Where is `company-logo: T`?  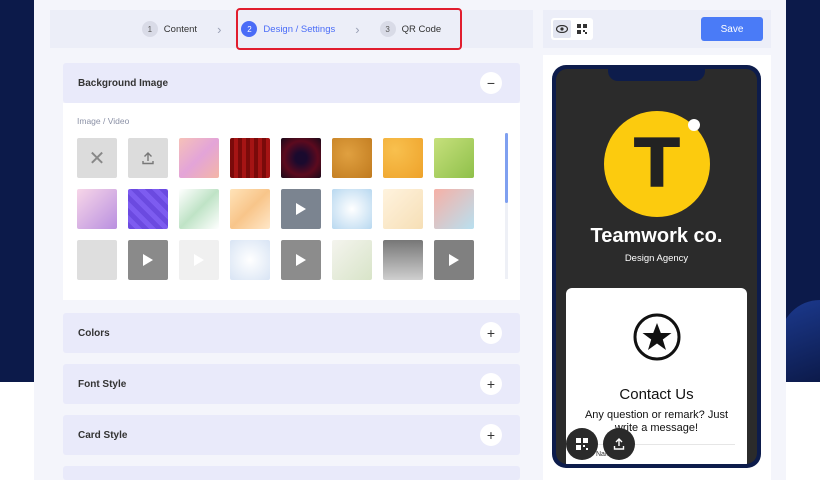
company-logo: T is located at coordinates (657, 164).